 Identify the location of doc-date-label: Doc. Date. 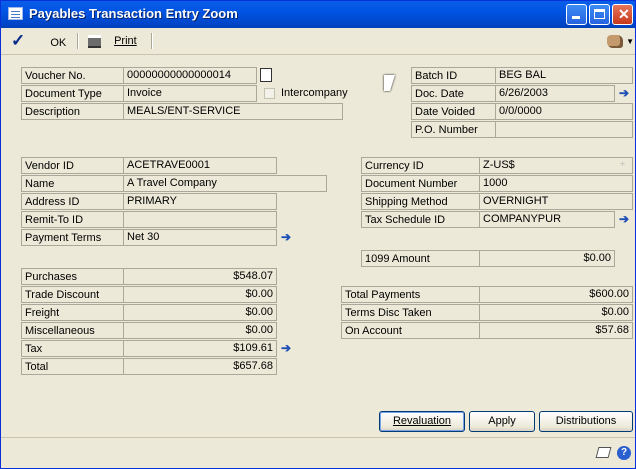
(454, 93).